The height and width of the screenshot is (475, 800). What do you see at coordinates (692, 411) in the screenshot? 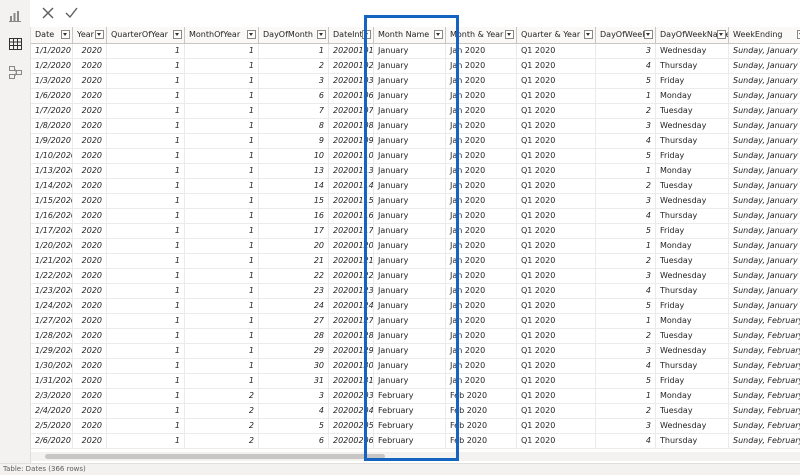
I see `table-cell: Tuesday` at bounding box center [692, 411].